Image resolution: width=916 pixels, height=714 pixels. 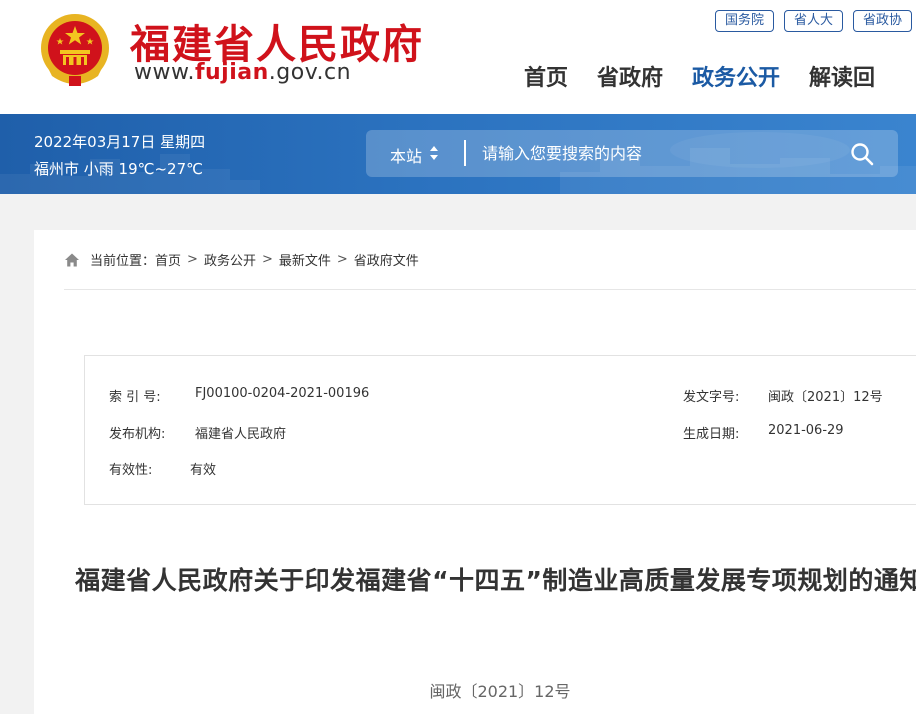 I want to click on index-number-label: 索 引 号:, so click(x=135, y=397).